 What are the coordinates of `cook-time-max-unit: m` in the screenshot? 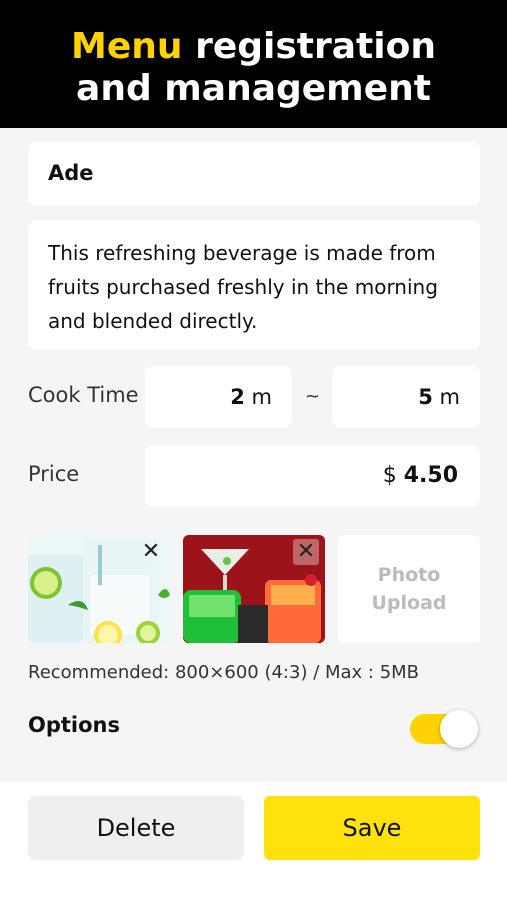 It's located at (449, 397).